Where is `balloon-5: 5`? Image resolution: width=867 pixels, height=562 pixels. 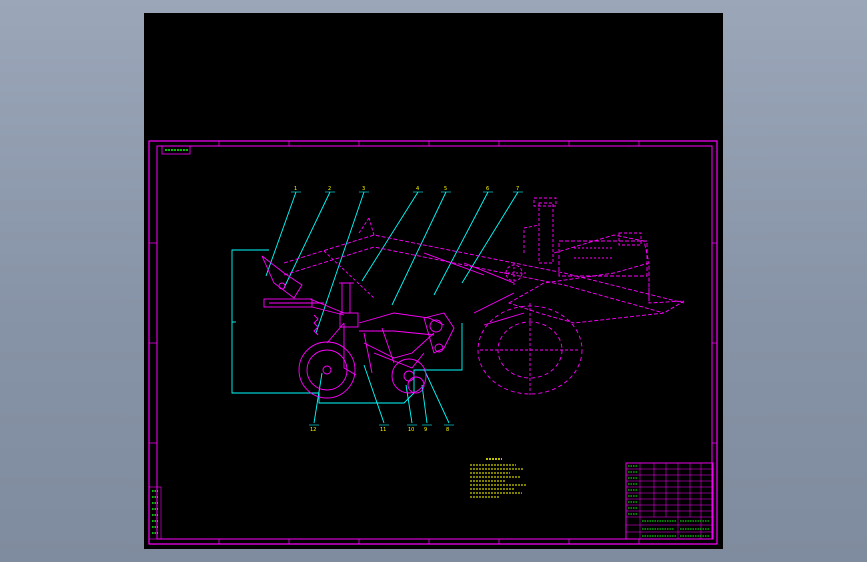
balloon-5: 5 is located at coordinates (445, 189).